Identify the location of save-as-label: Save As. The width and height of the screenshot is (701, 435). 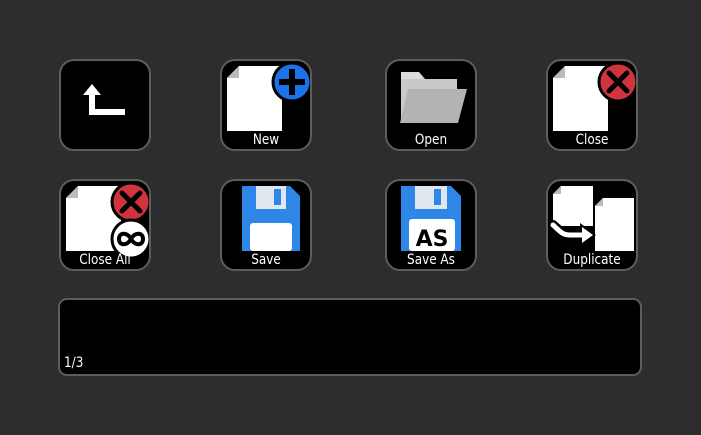
(431, 260).